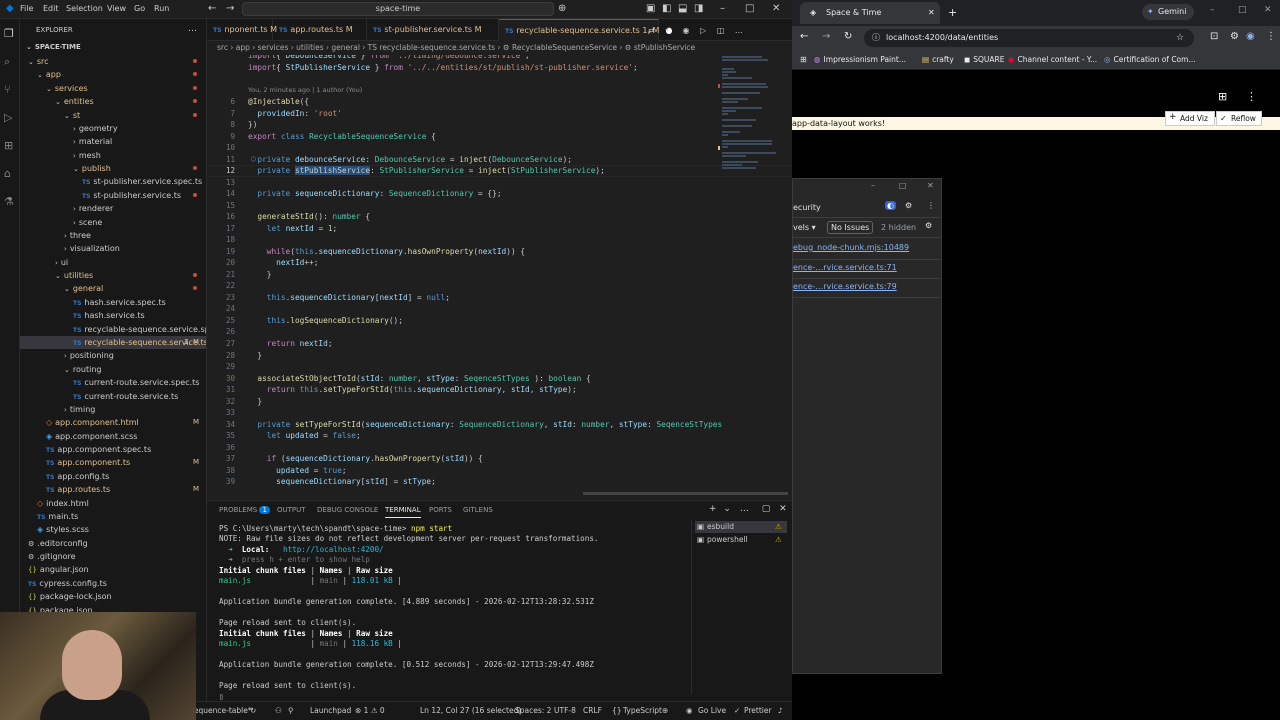 This screenshot has height=720, width=1280. What do you see at coordinates (722, 8) in the screenshot?
I see `minimize-icon: –` at bounding box center [722, 8].